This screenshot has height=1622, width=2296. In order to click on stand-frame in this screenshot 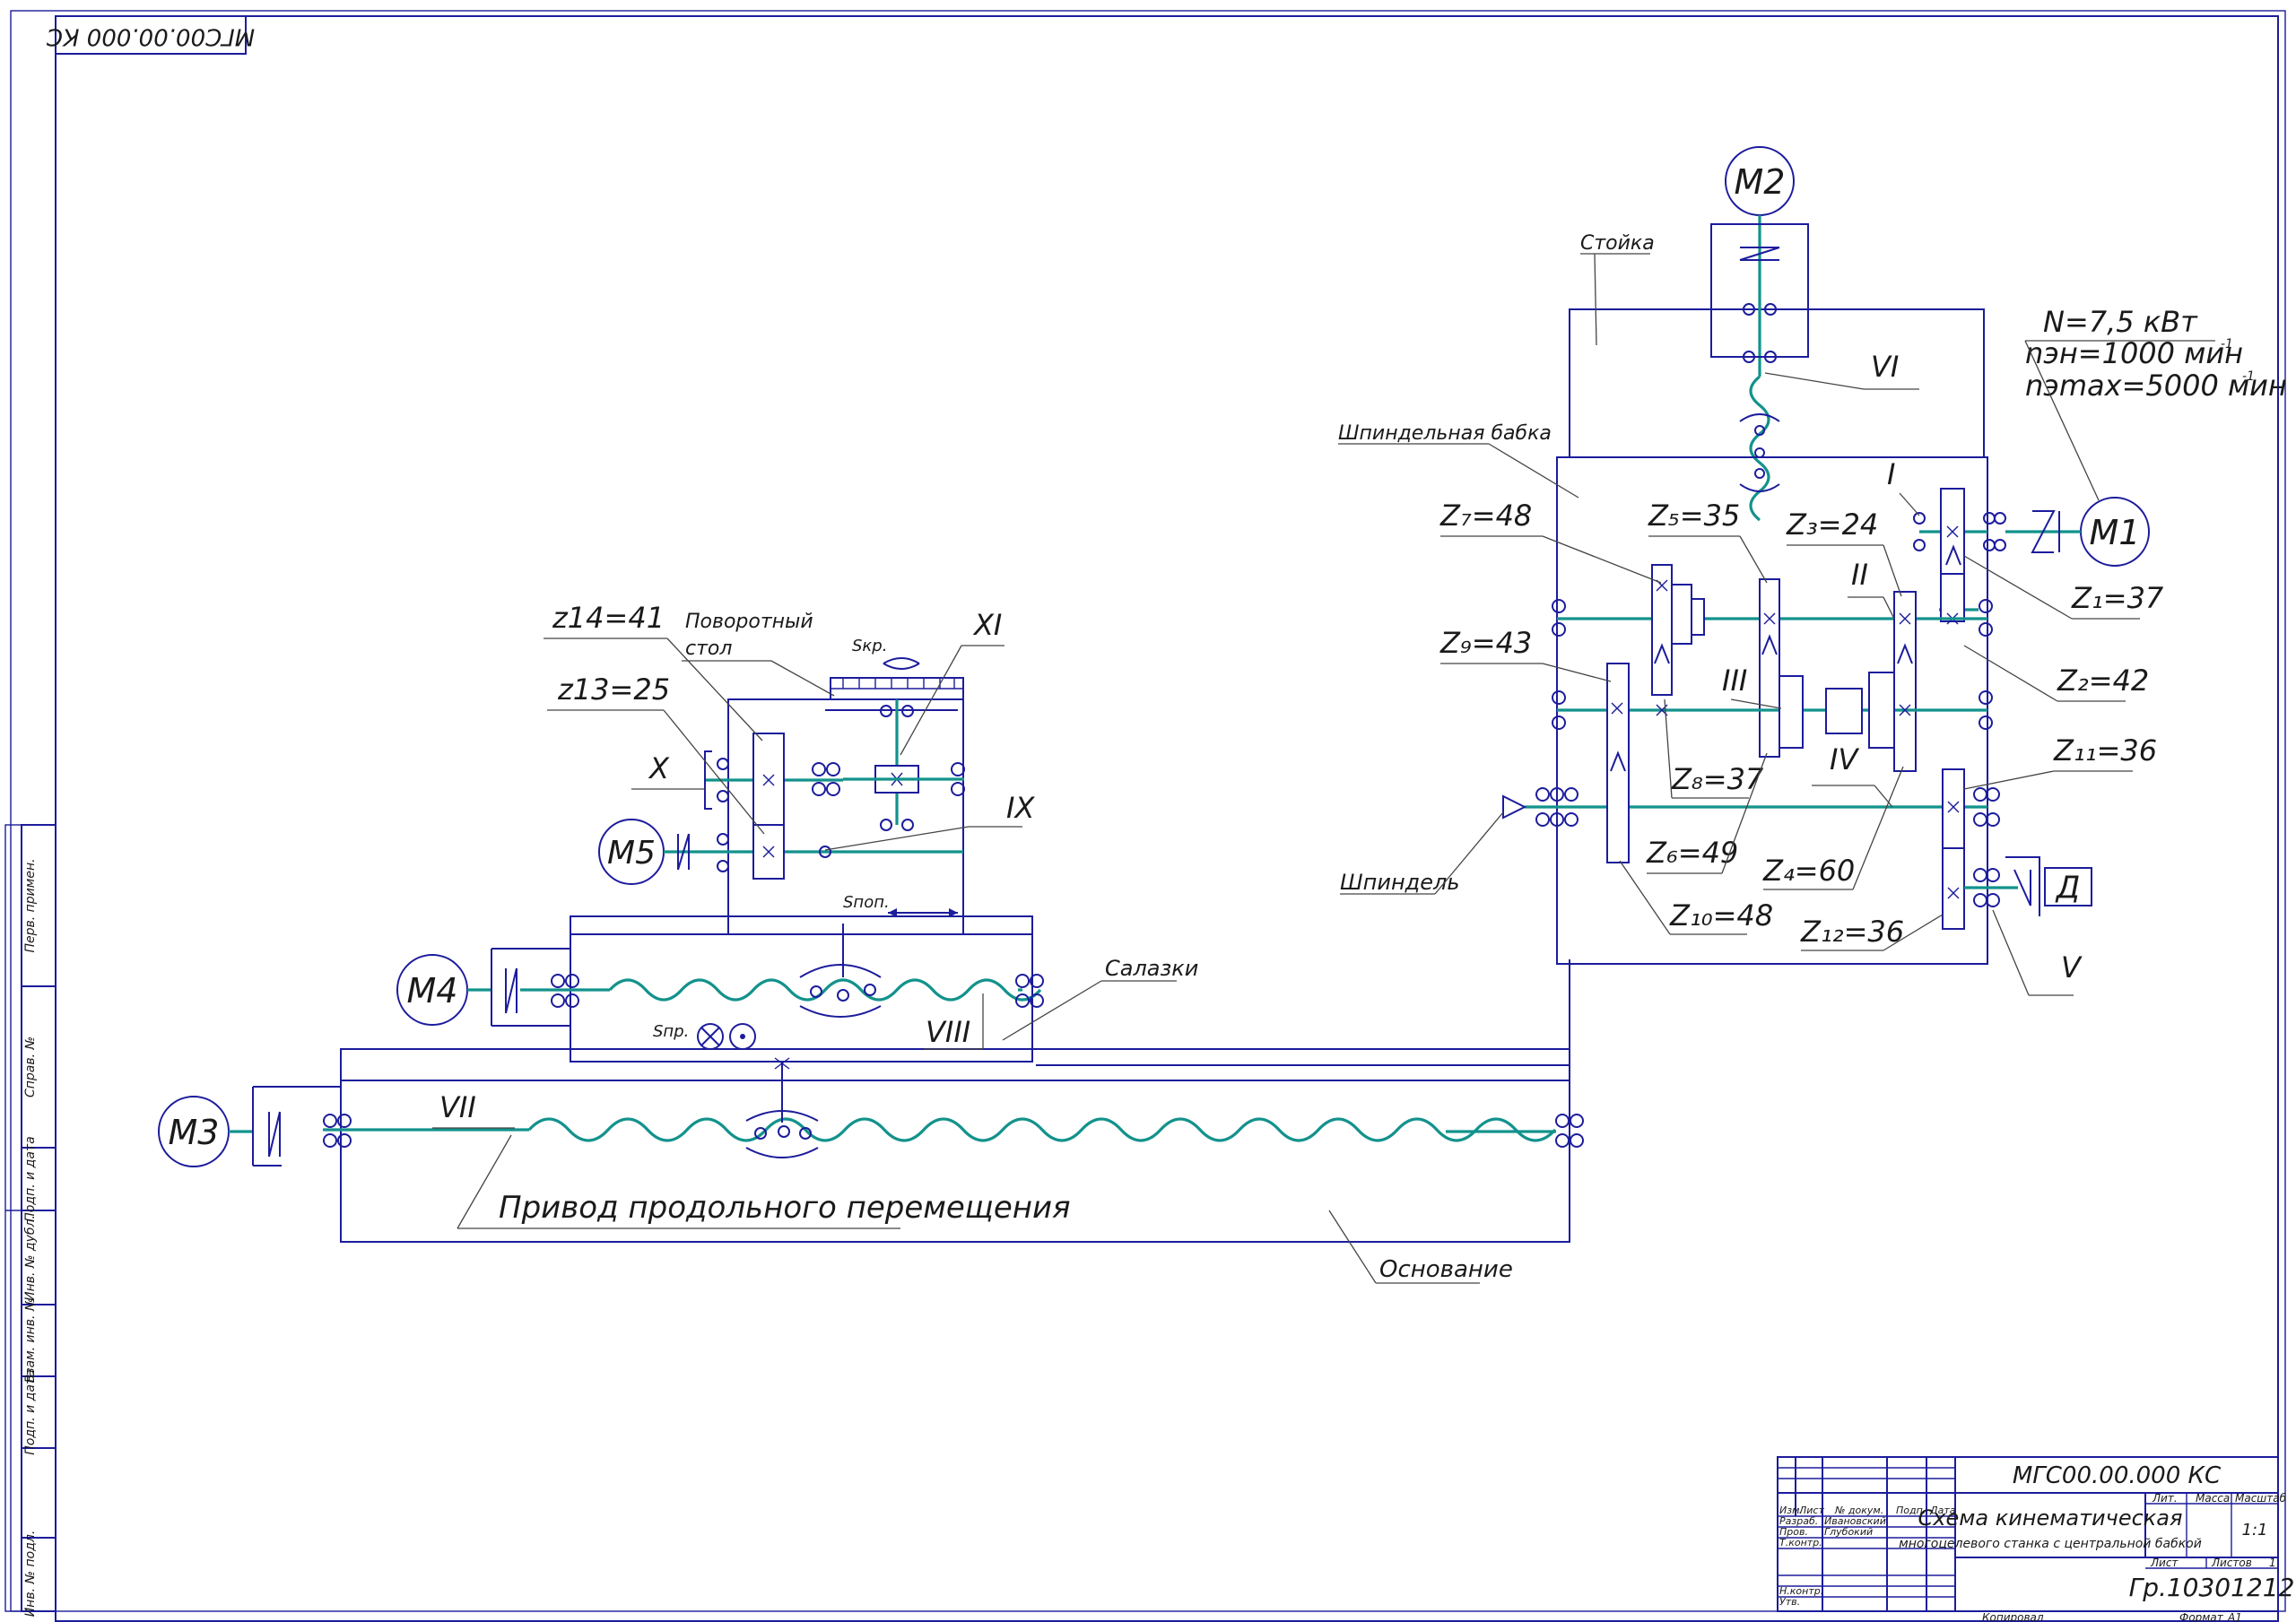, I will do `click(1777, 383)`.